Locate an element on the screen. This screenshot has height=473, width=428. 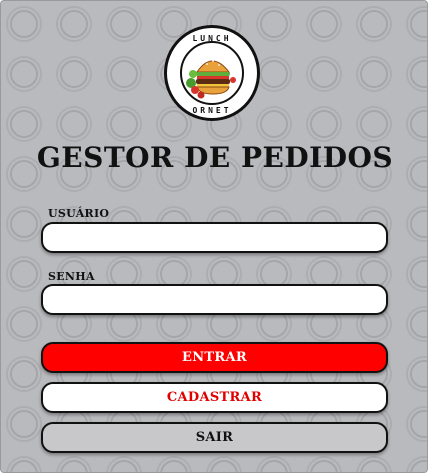
page-title: GESTOR DE PEDIDOS is located at coordinates (215, 157).